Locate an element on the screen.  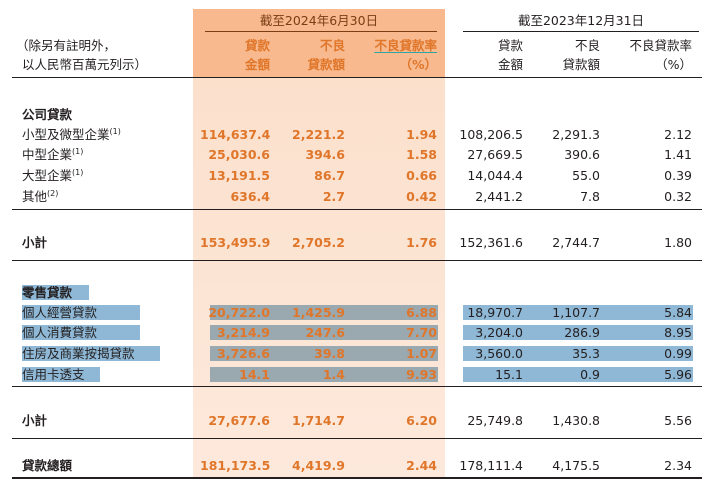
cur-col-npl-2: 貸款額 is located at coordinates (326, 64).